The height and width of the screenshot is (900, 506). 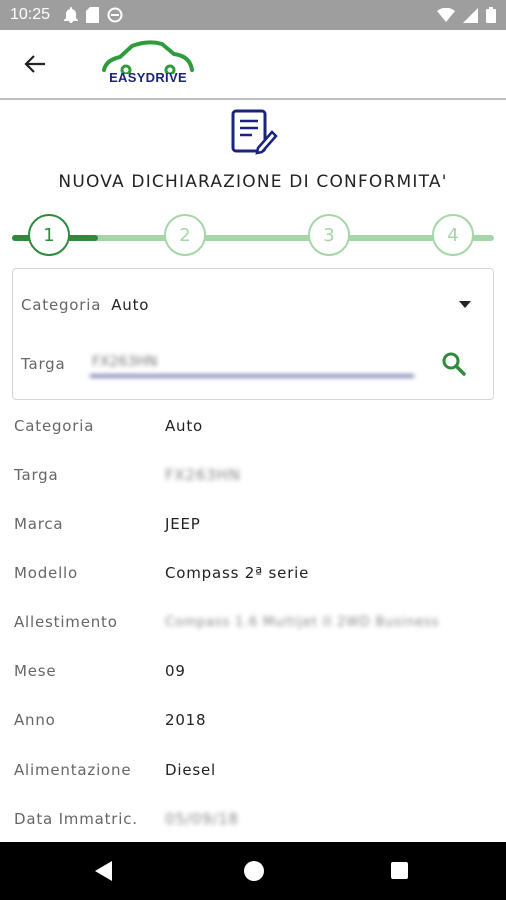 What do you see at coordinates (35, 720) in the screenshot?
I see `detail-label: Anno` at bounding box center [35, 720].